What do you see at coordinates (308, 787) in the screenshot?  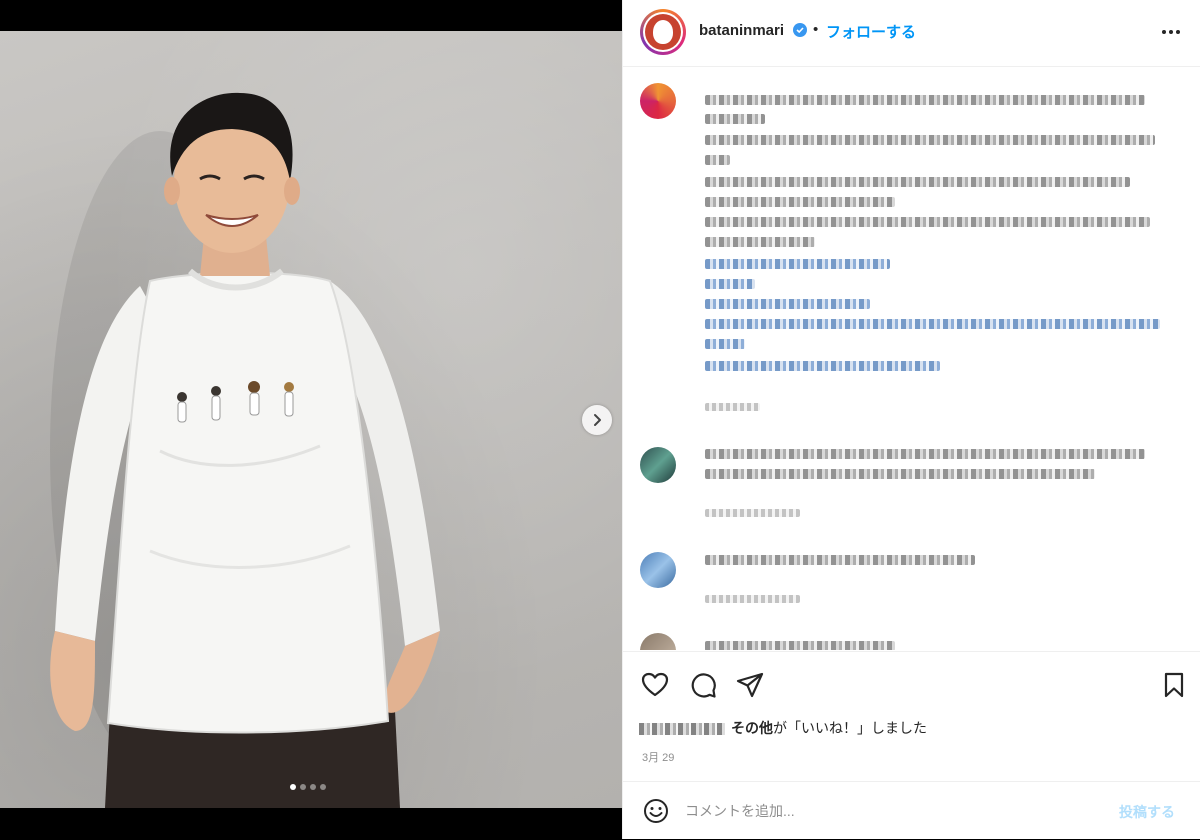 I see `carousel-indicator` at bounding box center [308, 787].